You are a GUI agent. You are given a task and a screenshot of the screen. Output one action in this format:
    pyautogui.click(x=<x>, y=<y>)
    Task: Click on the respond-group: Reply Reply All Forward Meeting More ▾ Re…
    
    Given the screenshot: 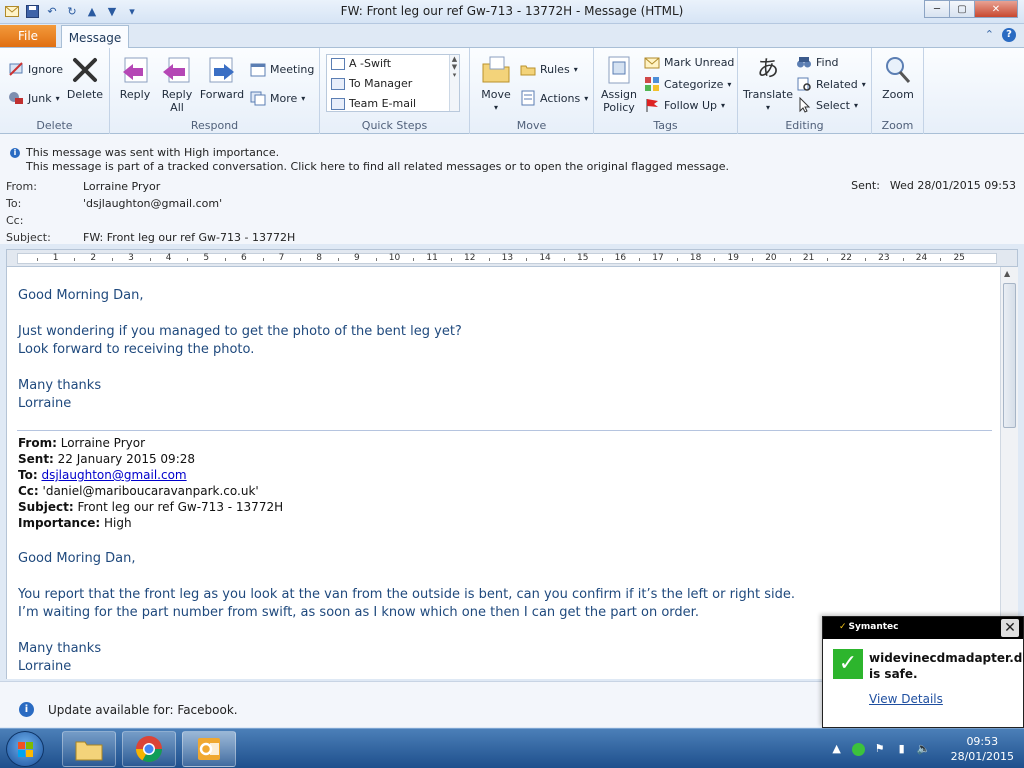 What is the action you would take?
    pyautogui.click(x=215, y=91)
    